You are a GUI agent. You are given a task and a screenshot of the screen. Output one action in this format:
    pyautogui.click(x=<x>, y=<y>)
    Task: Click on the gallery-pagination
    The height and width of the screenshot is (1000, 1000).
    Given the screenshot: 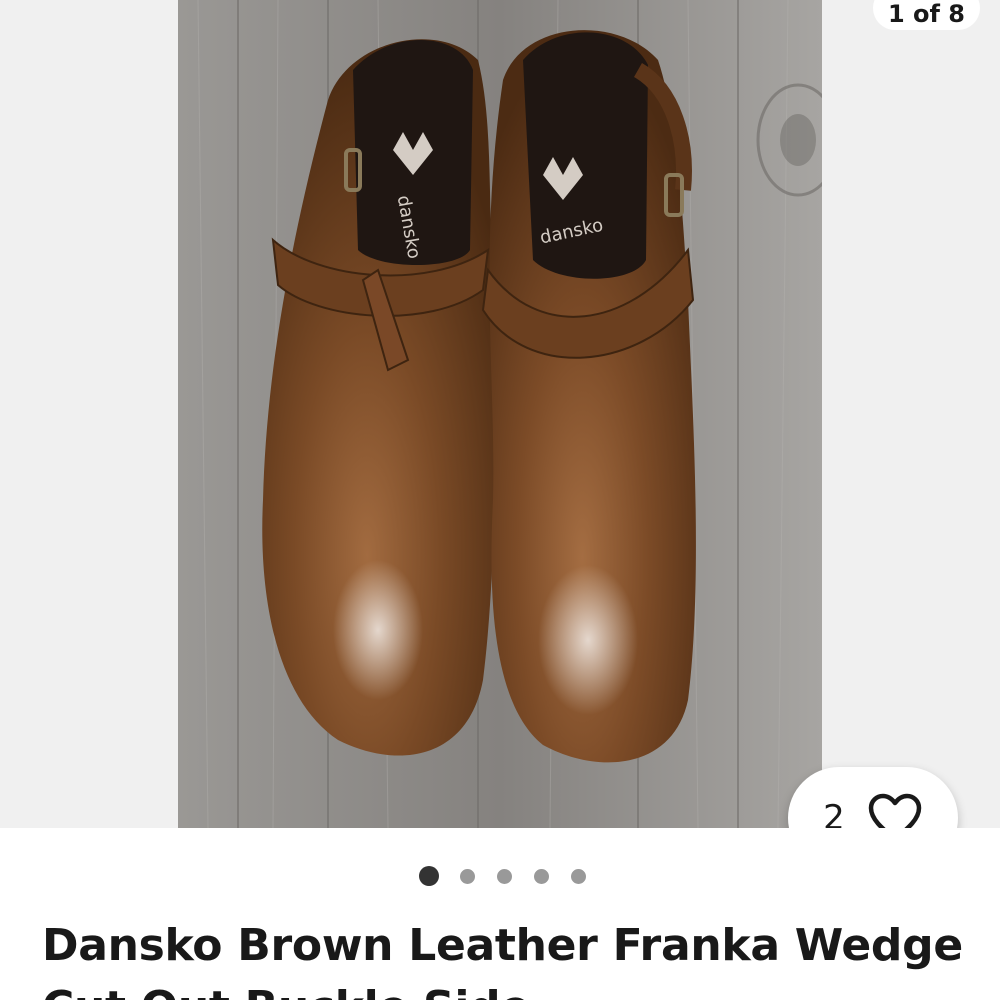 What is the action you would take?
    pyautogui.click(x=500, y=876)
    